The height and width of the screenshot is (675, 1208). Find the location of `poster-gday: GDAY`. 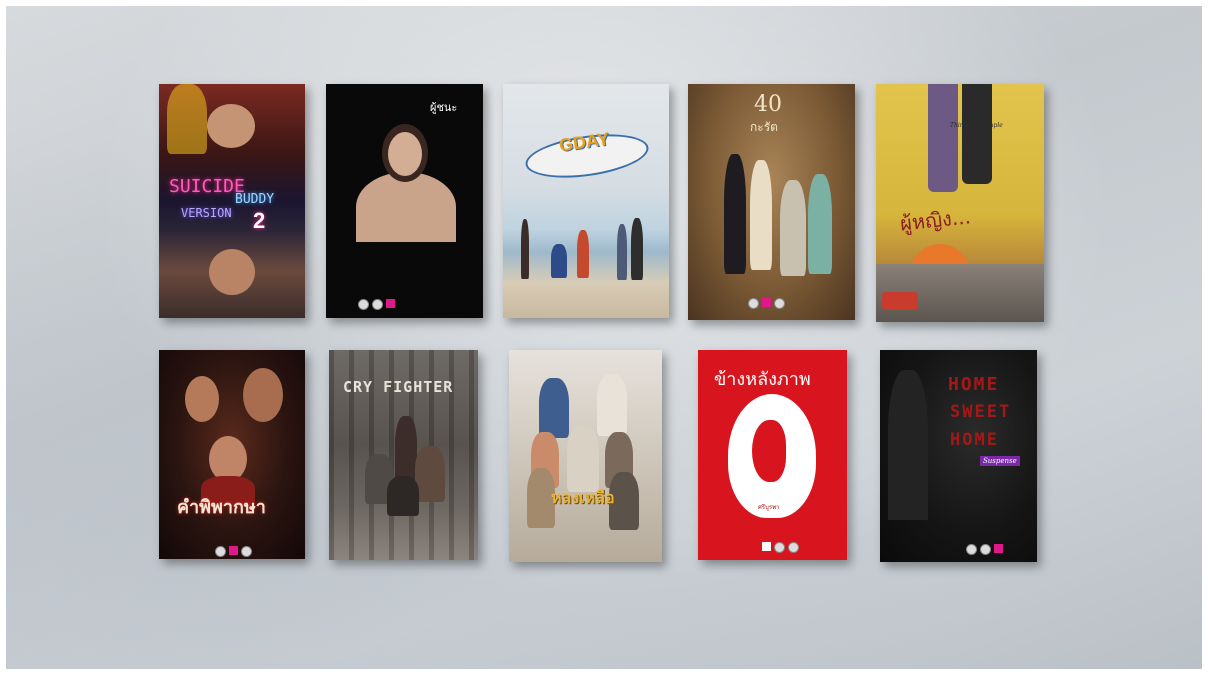

poster-gday: GDAY is located at coordinates (586, 201).